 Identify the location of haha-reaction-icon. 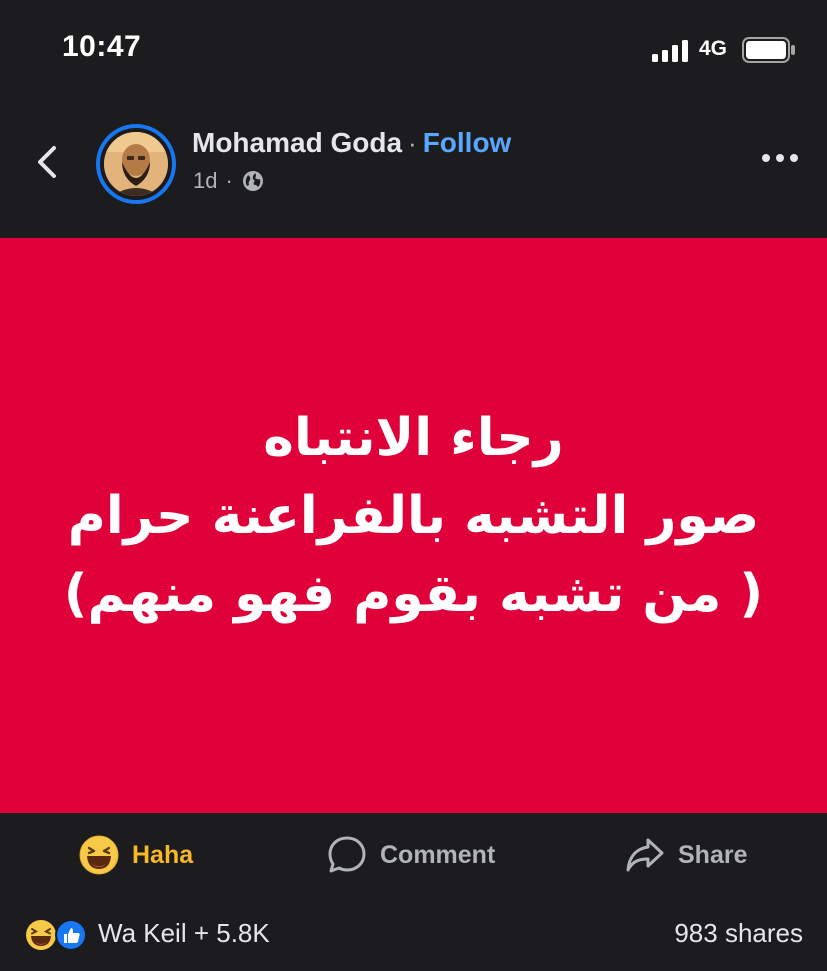
(41, 935).